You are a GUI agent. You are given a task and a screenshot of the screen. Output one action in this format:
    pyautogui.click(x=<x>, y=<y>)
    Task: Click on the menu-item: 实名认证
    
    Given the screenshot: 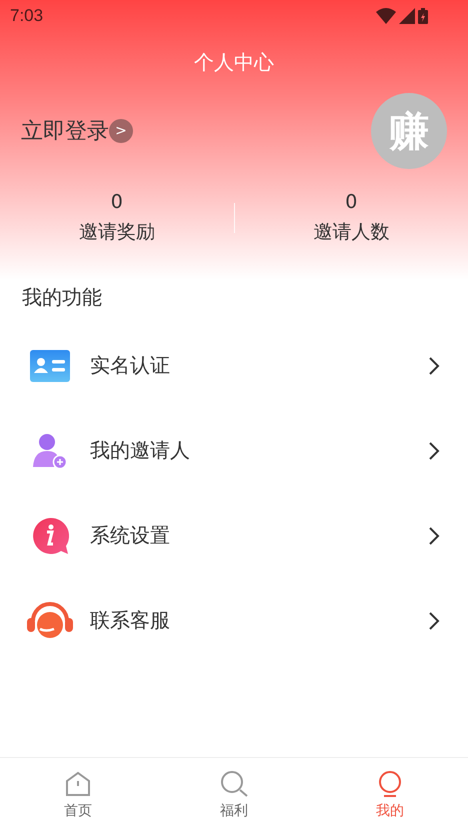 What is the action you would take?
    pyautogui.click(x=234, y=365)
    